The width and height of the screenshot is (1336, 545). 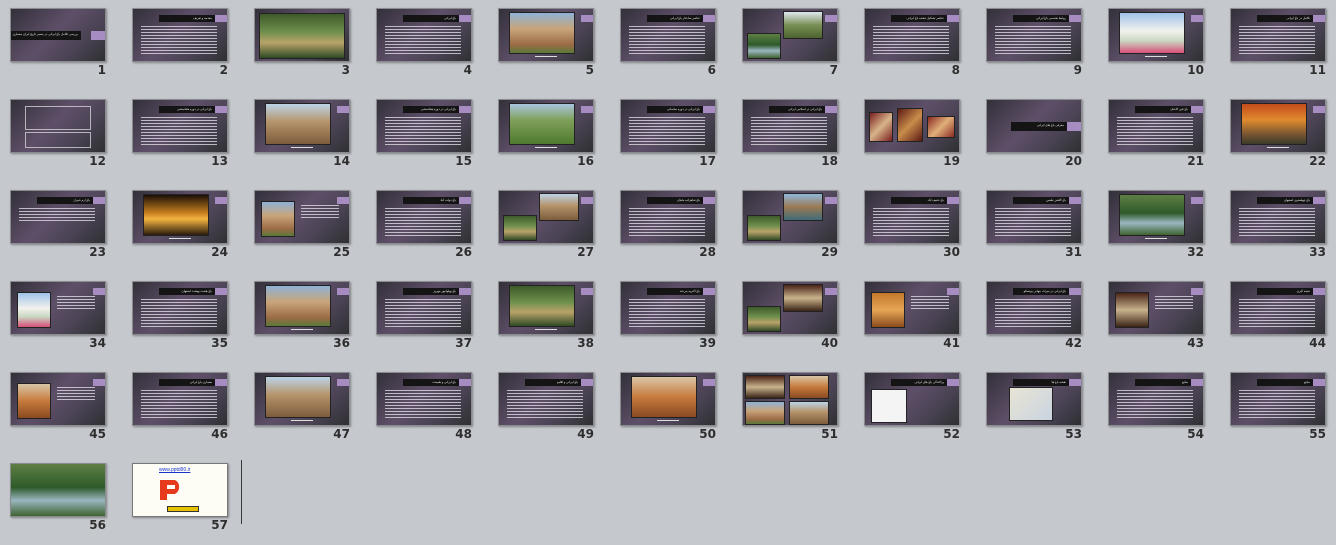 I want to click on slide-thumbnail: 47, so click(x=305, y=407).